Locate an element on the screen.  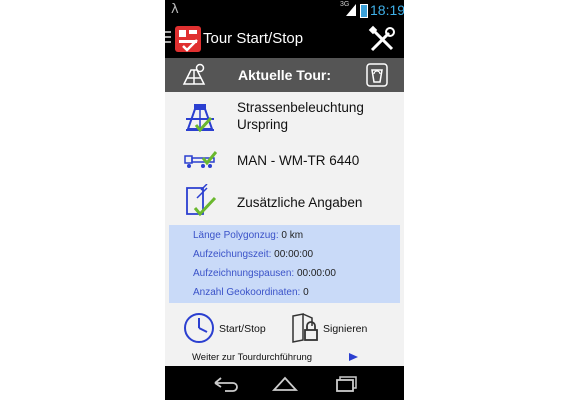
clock: 18:19 is located at coordinates (387, 10).